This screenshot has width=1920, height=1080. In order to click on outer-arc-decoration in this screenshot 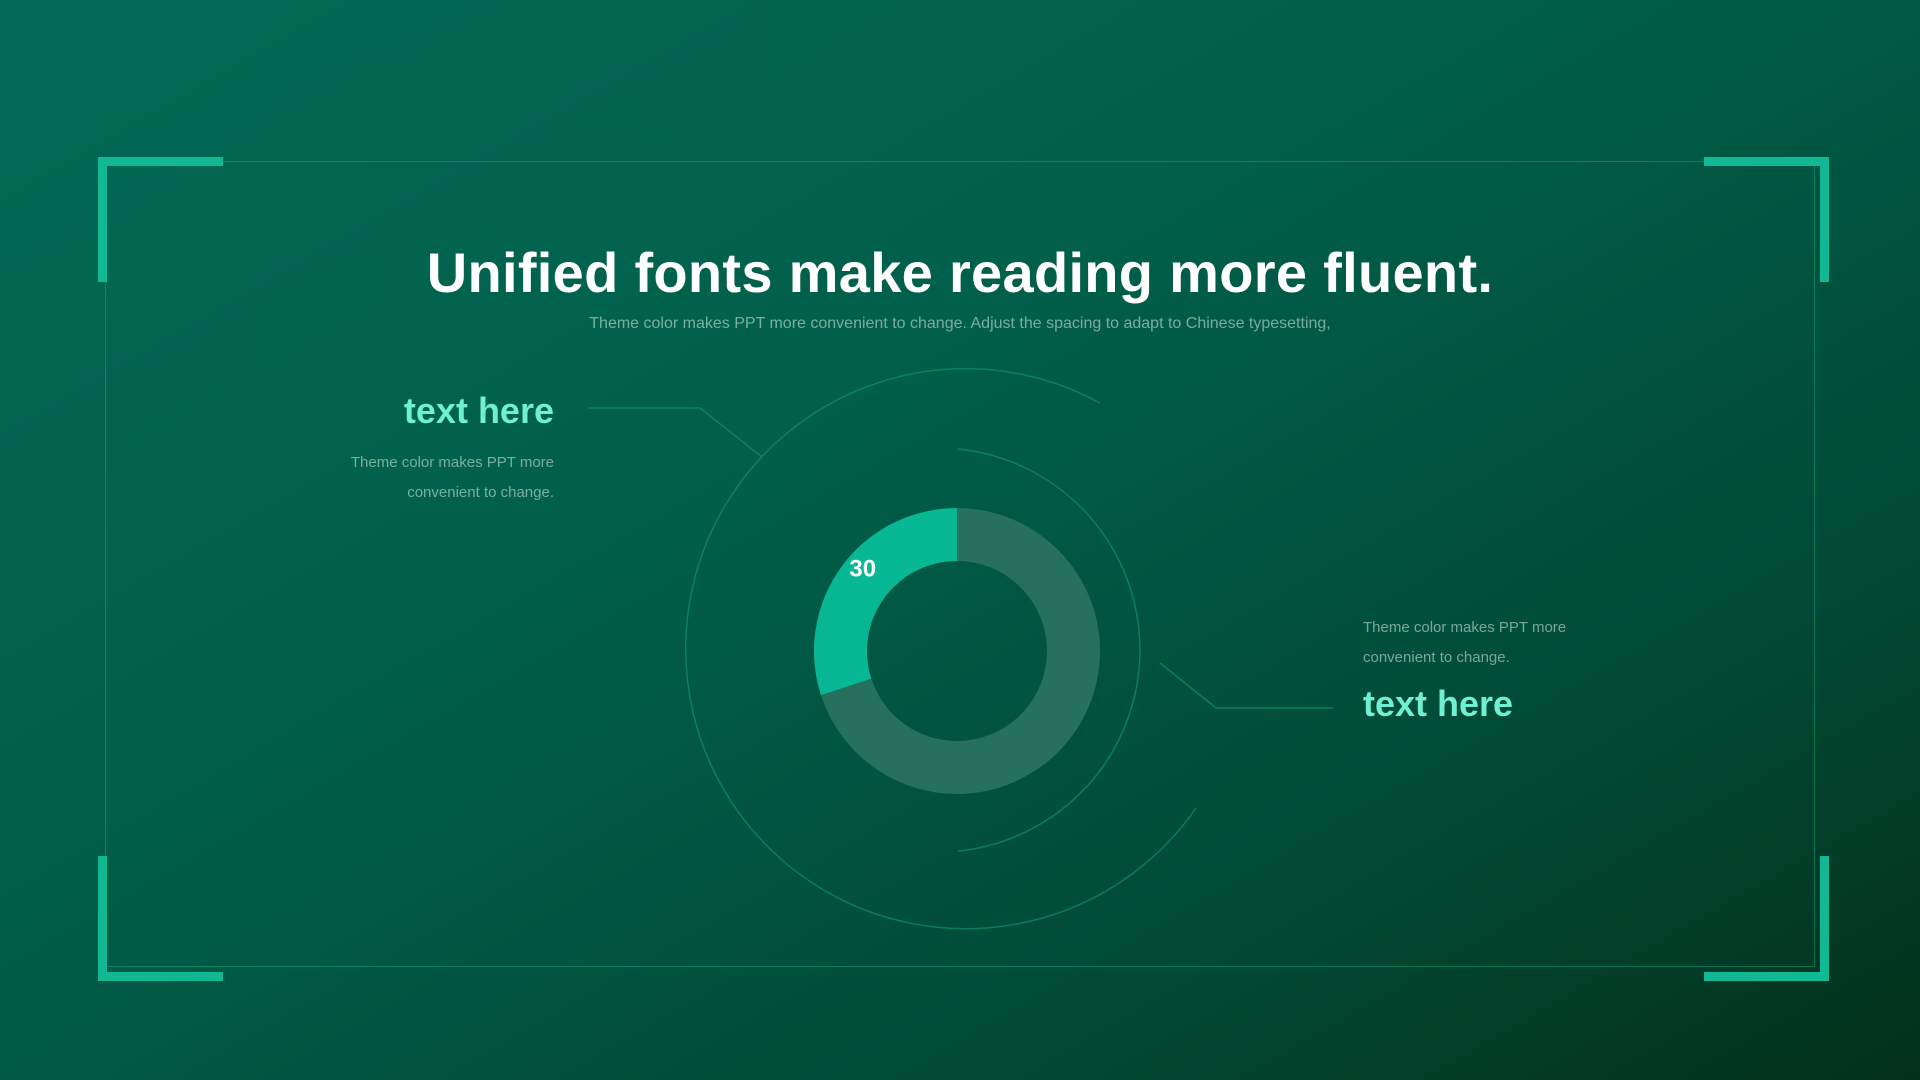, I will do `click(940, 648)`.